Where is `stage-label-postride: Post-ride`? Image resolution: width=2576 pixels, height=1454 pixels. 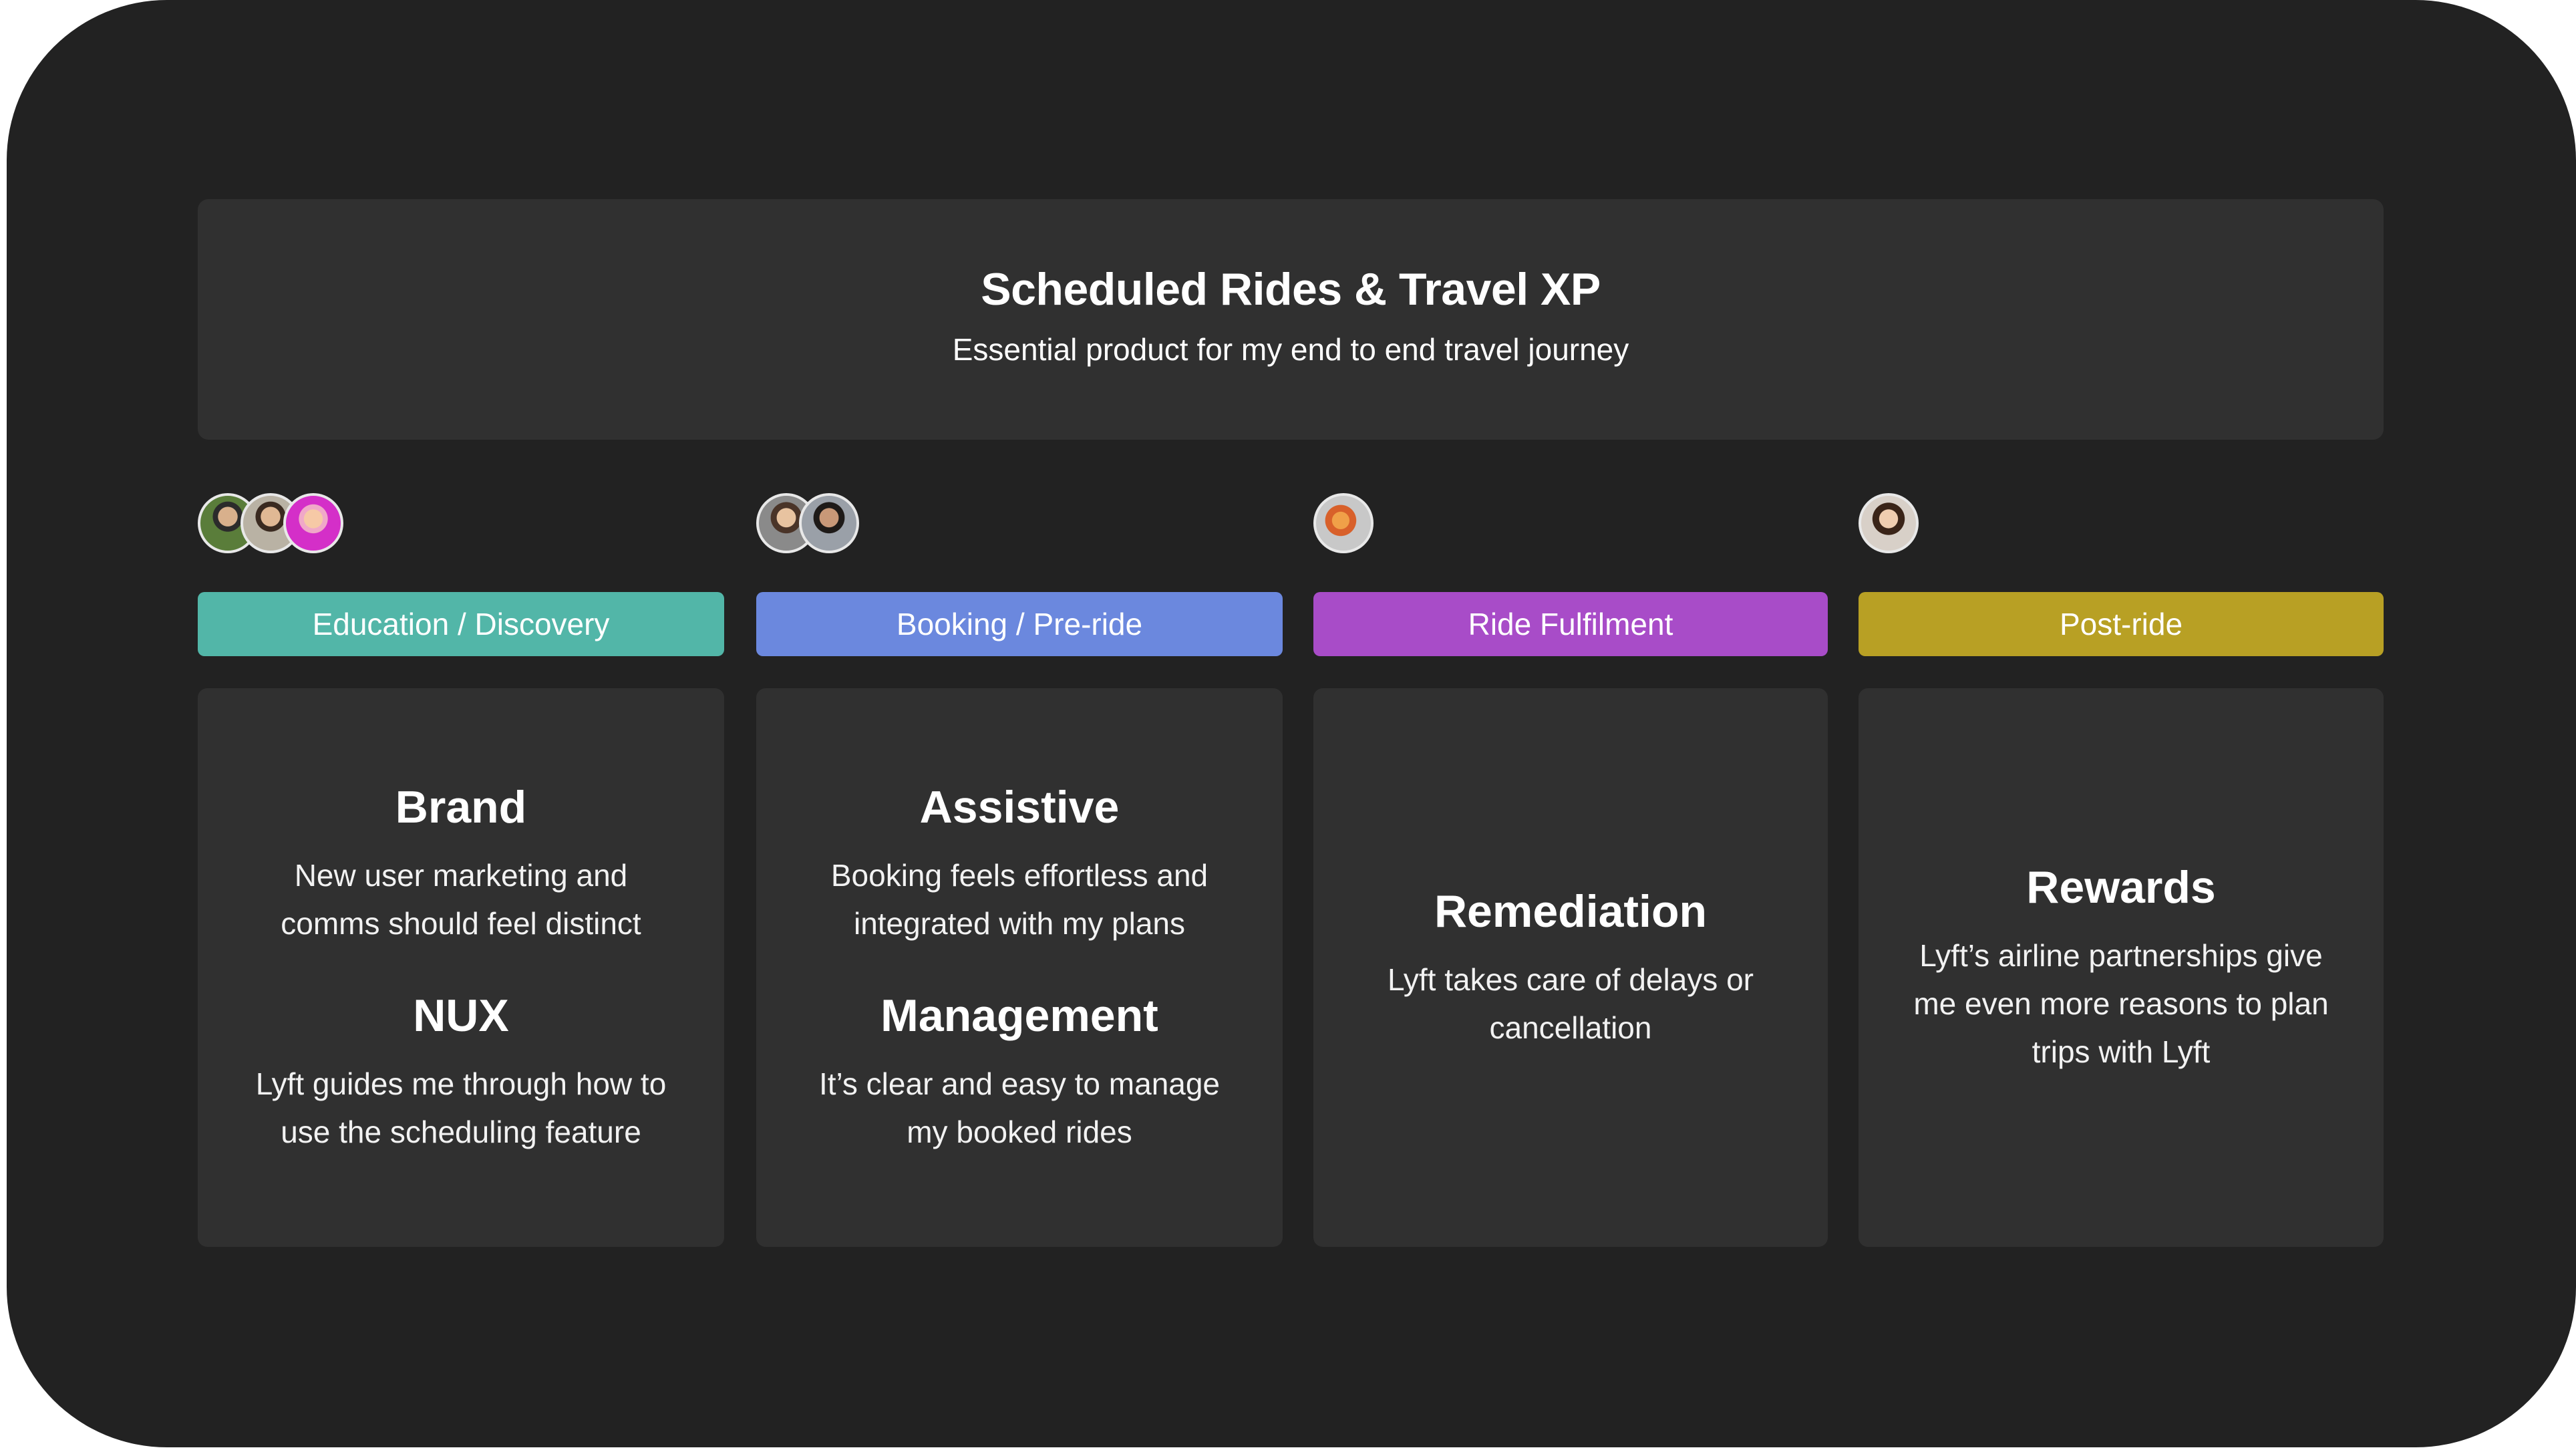
stage-label-postride: Post-ride is located at coordinates (2121, 624).